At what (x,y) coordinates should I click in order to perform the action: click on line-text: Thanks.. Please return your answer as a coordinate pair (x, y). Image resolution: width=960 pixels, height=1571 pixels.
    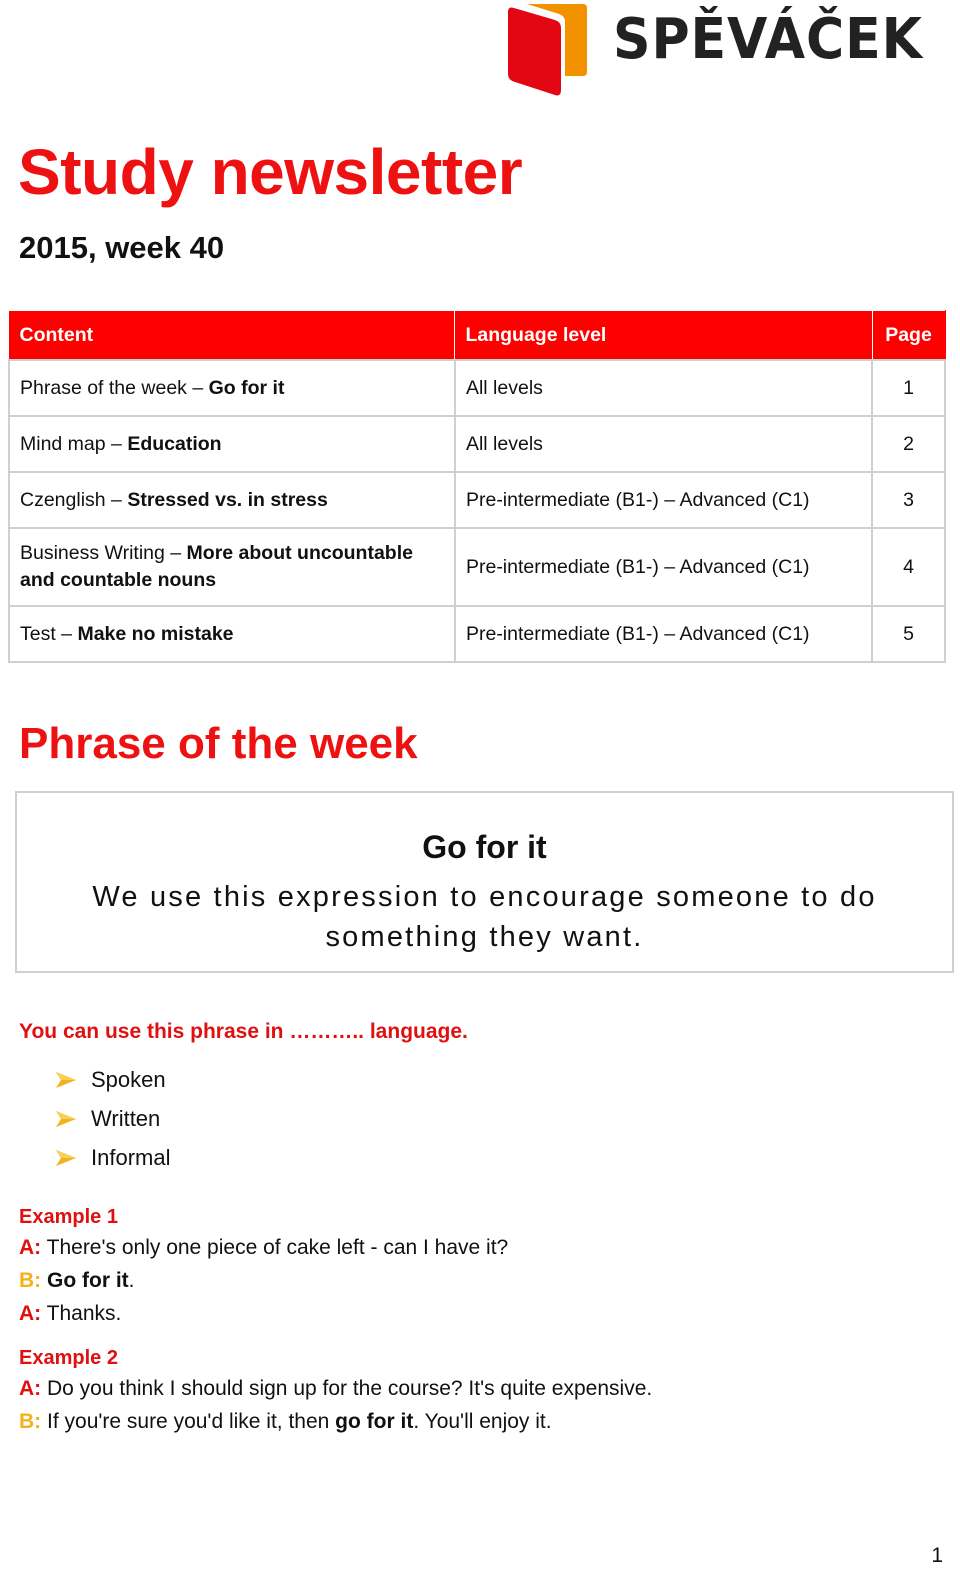
    Looking at the image, I should click on (81, 1313).